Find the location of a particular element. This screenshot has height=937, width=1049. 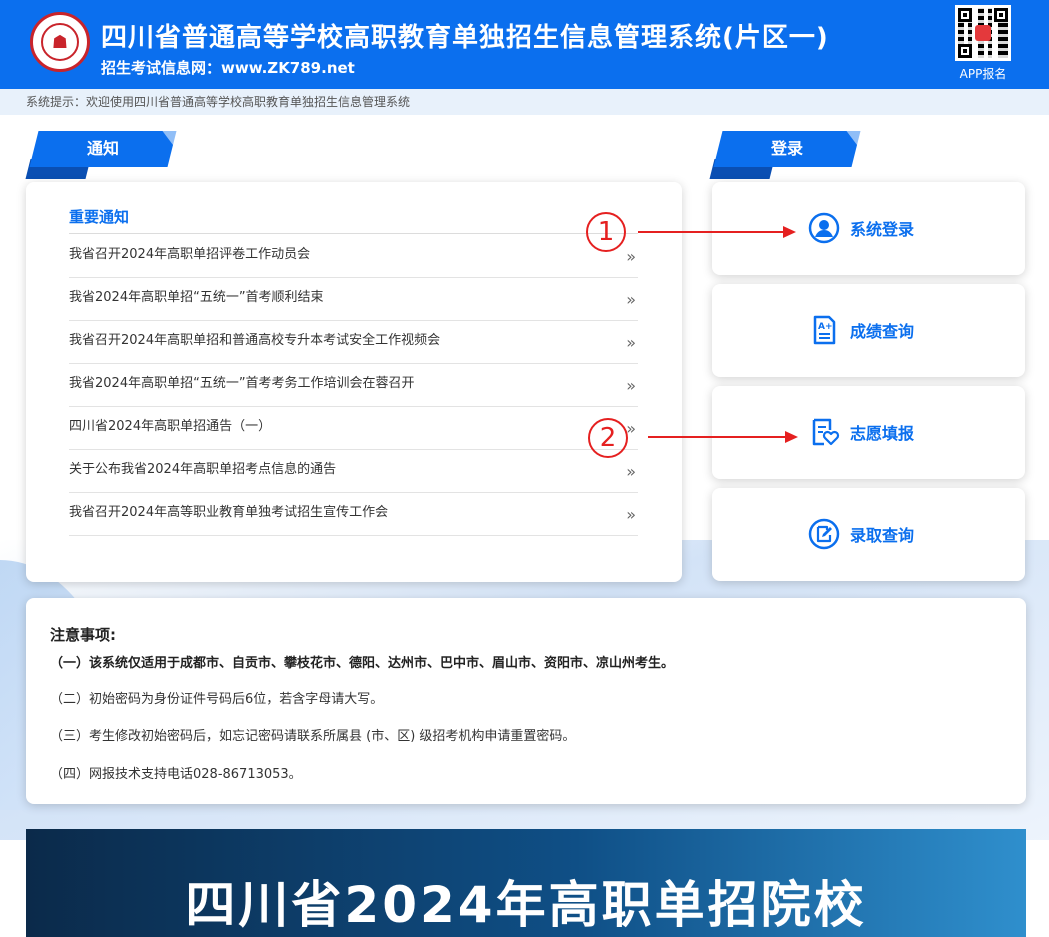

annotation-marker: 2 is located at coordinates (608, 438).